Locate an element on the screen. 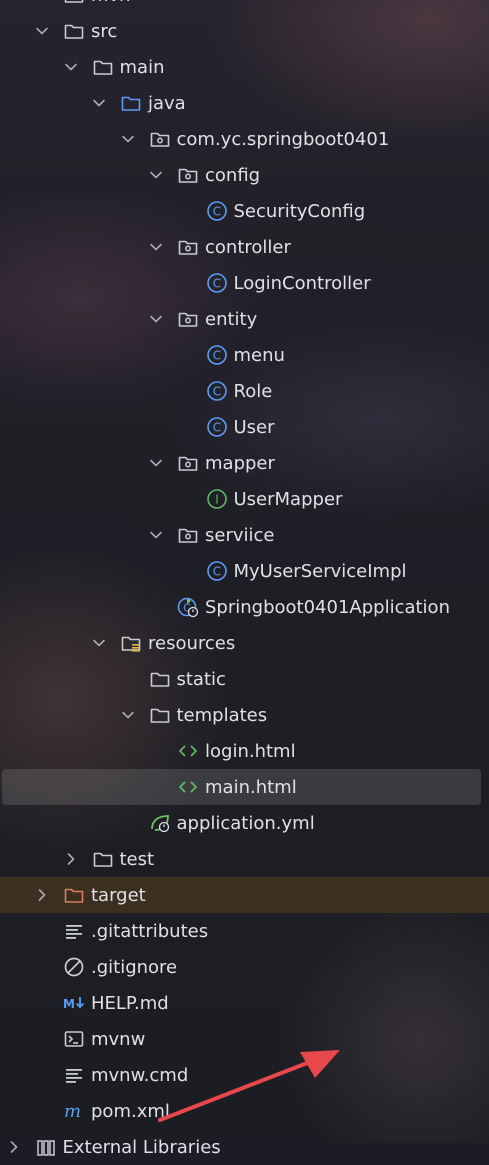 This screenshot has height=1165, width=489. svg-text: I is located at coordinates (217, 500).